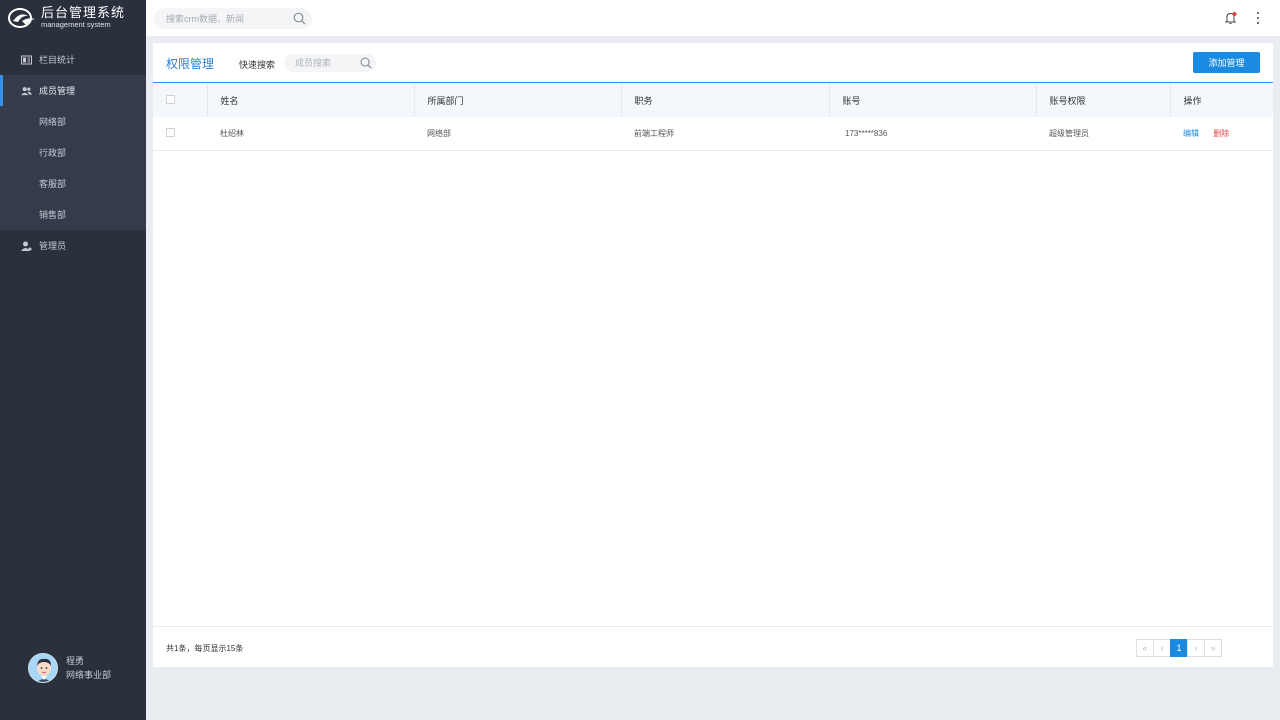  I want to click on cell-name: 杜绍林, so click(232, 133).